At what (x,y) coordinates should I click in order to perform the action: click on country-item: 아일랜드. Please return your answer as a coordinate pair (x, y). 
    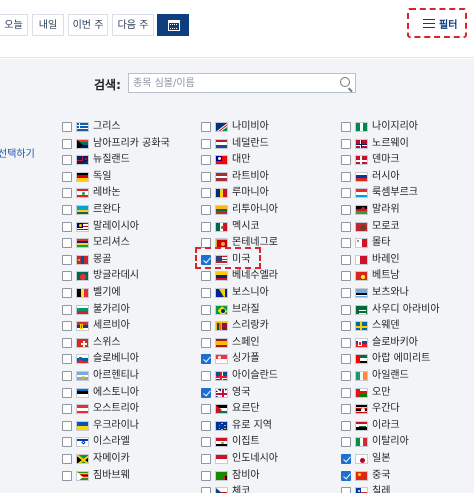
    Looking at the image, I should click on (401, 377).